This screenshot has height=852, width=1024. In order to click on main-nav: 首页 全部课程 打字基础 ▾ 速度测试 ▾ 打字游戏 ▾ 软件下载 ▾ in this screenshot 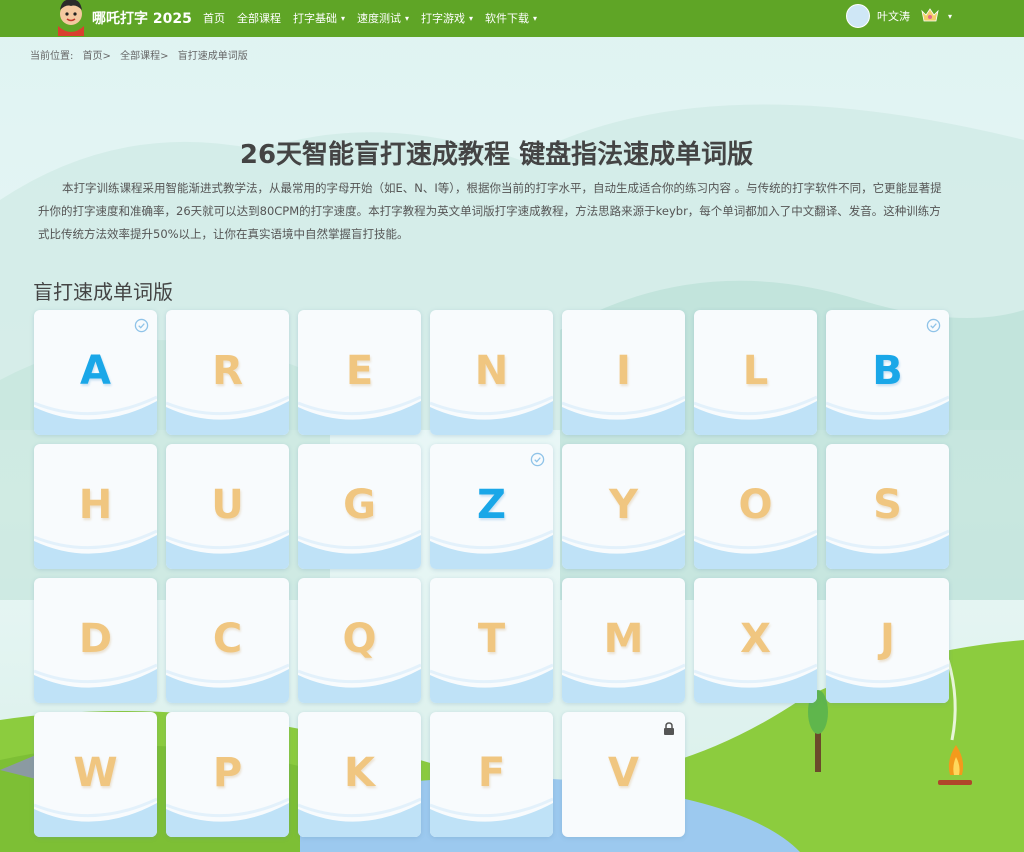, I will do `click(376, 18)`.